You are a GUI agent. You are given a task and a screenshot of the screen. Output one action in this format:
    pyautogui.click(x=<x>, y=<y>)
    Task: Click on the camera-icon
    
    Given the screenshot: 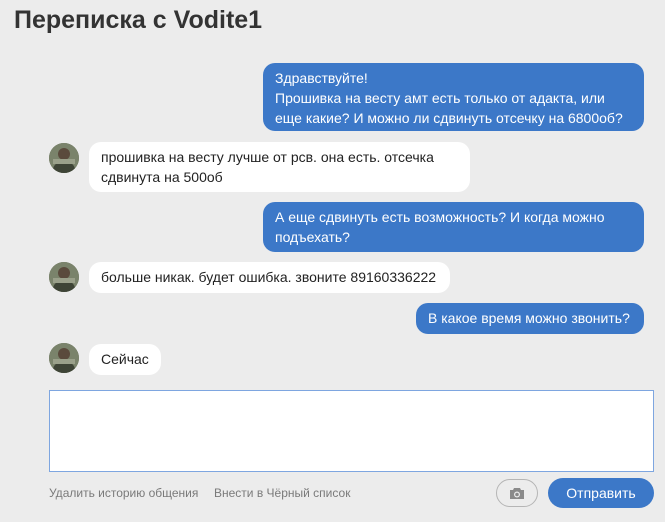 What is the action you would take?
    pyautogui.click(x=517, y=493)
    